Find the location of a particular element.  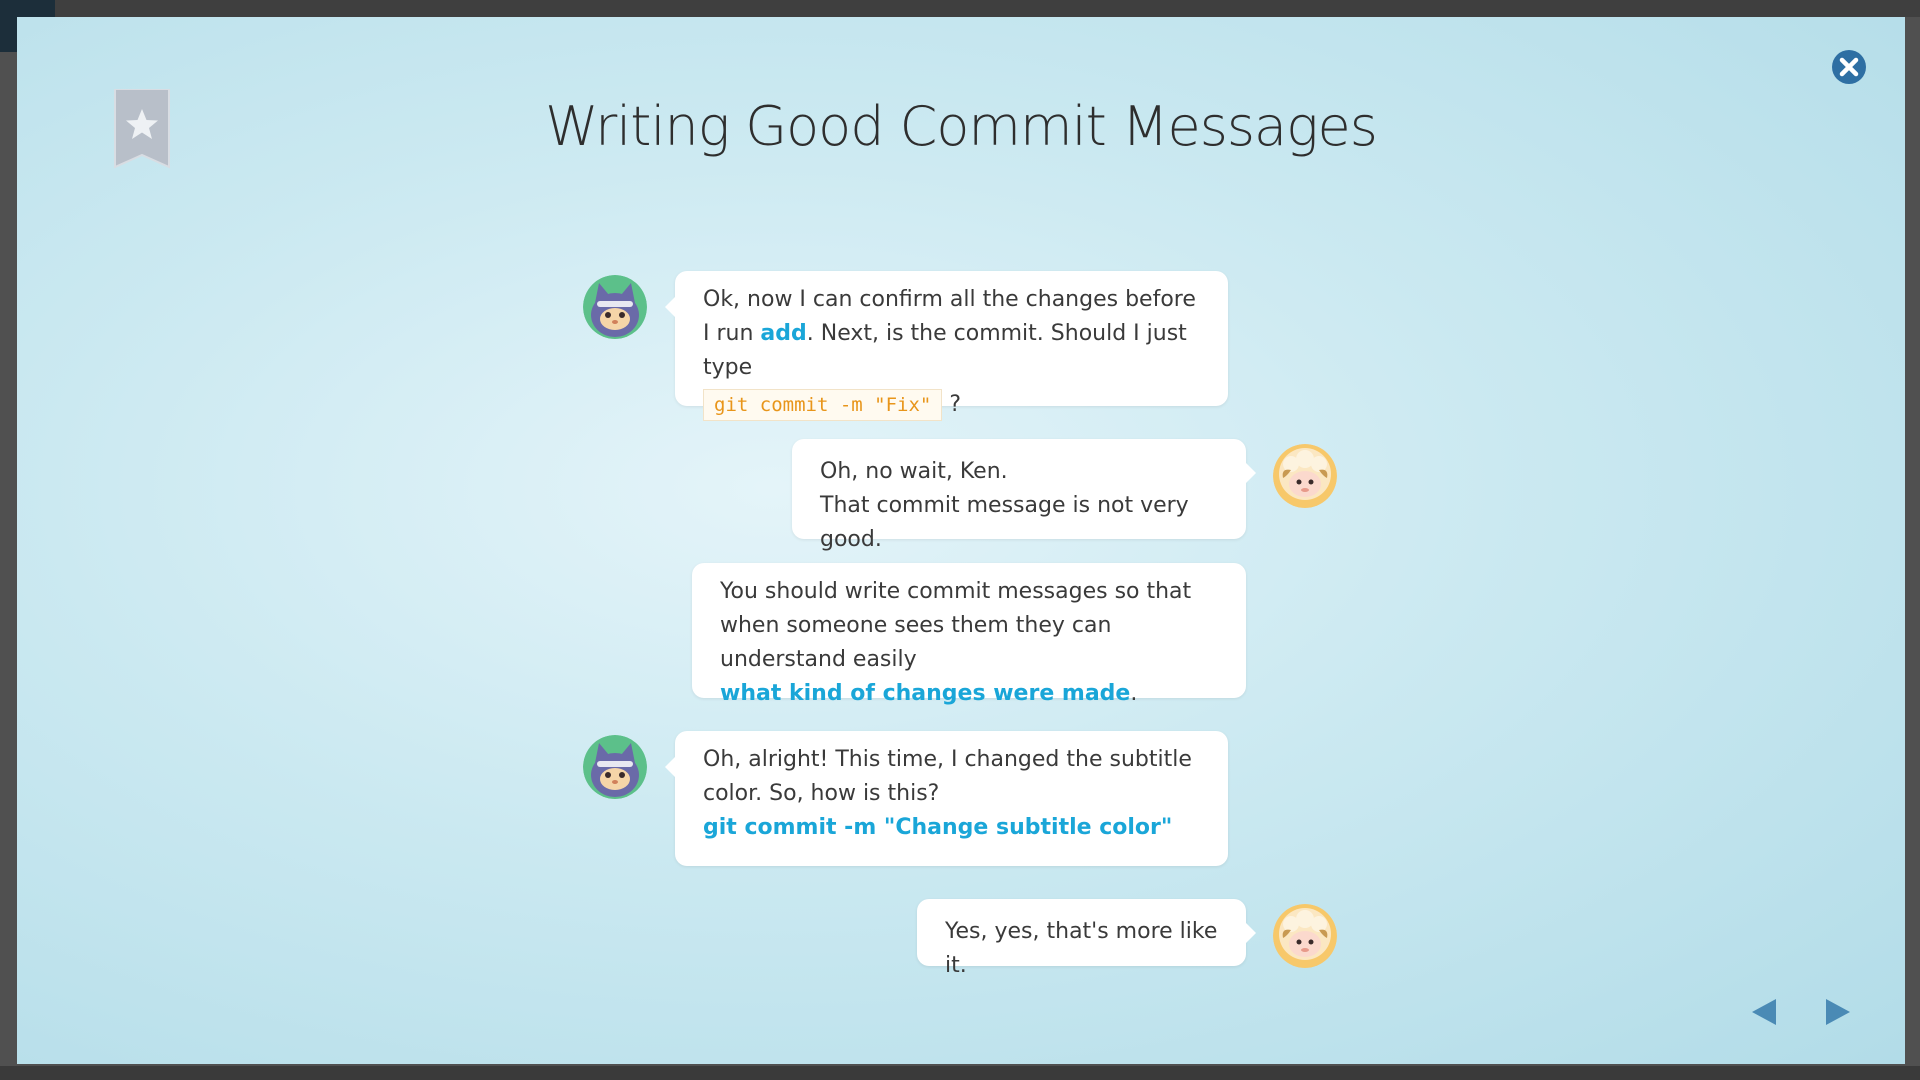

background-bottom-bar is located at coordinates (960, 1073).